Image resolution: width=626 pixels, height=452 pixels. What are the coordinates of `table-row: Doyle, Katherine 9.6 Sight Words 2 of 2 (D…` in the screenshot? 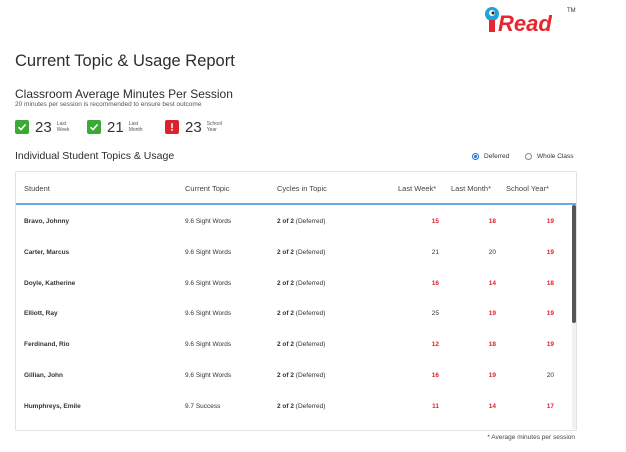 It's located at (294, 283).